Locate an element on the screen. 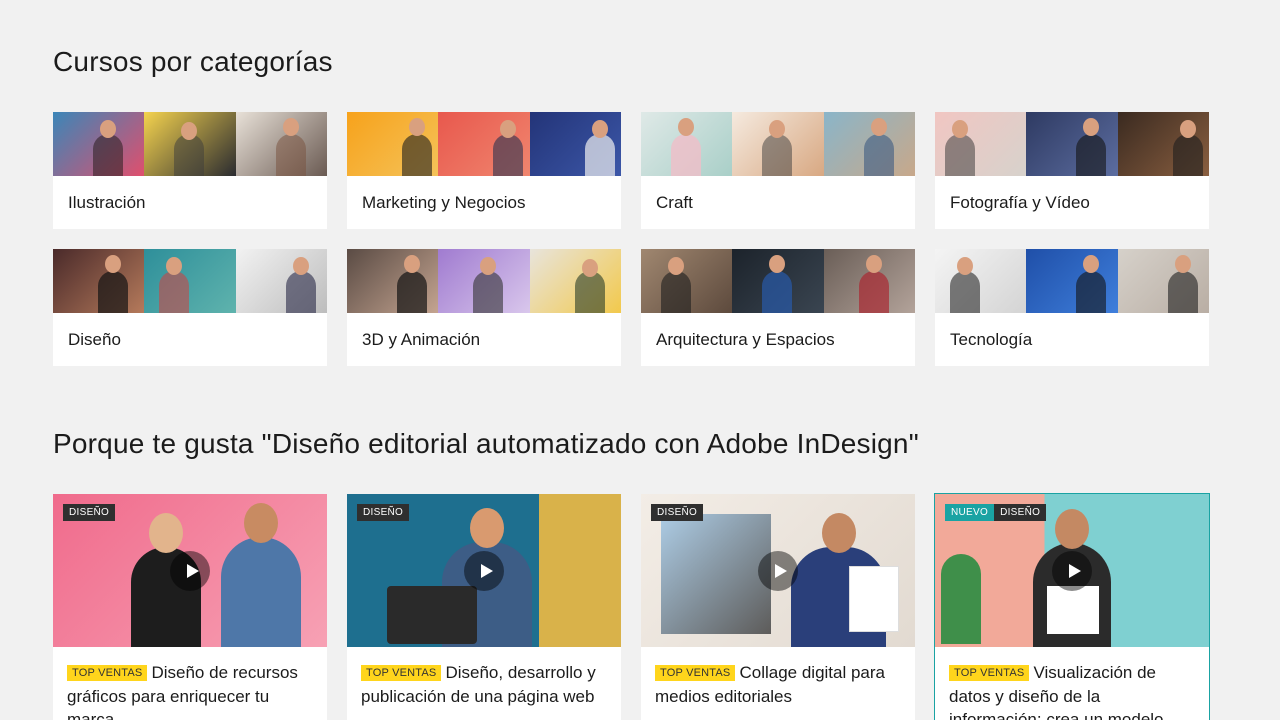 Image resolution: width=1280 pixels, height=720 pixels. category-label: Fotografía y Vídeo is located at coordinates (1020, 202).